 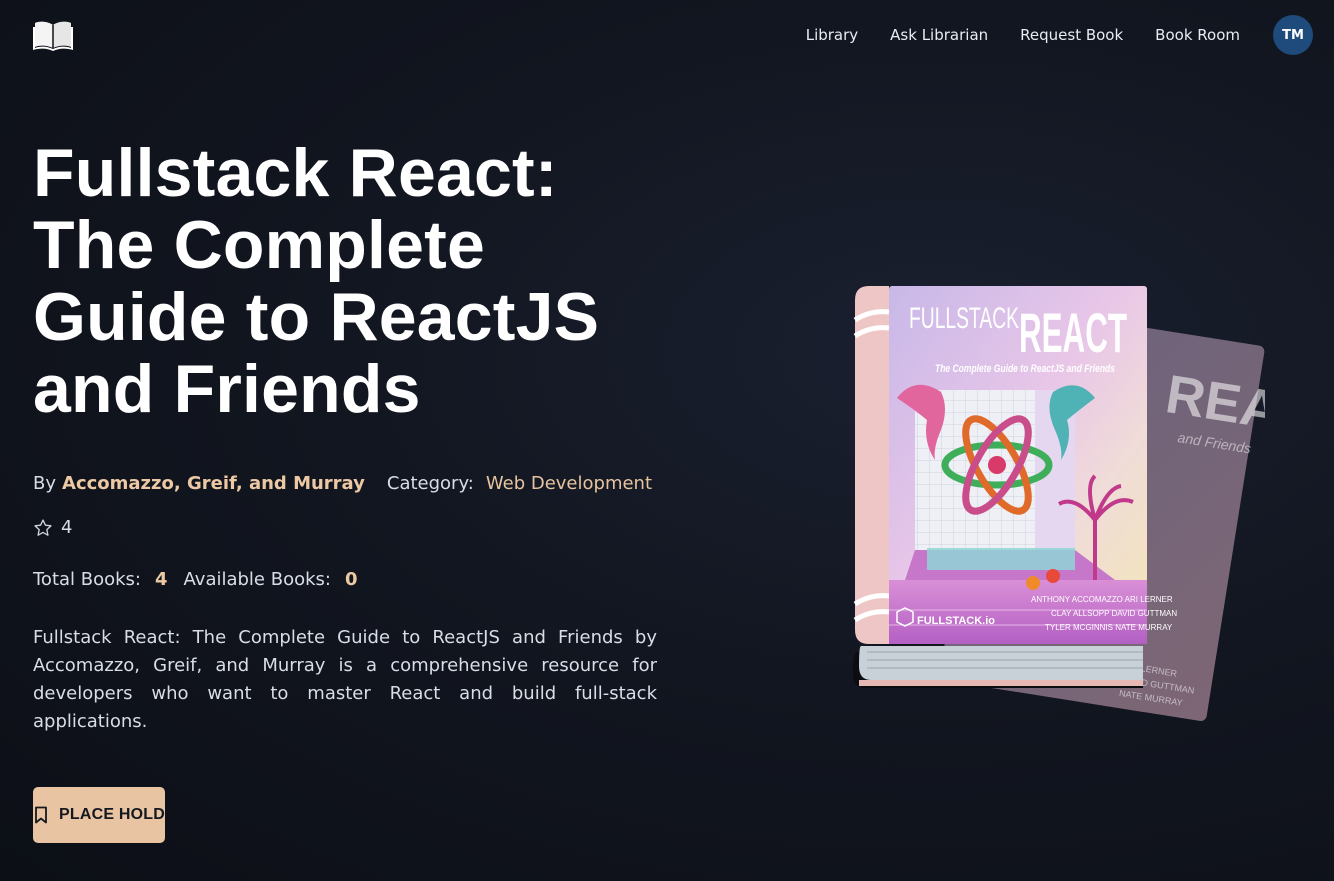 I want to click on available-books-value: 0, so click(x=351, y=579).